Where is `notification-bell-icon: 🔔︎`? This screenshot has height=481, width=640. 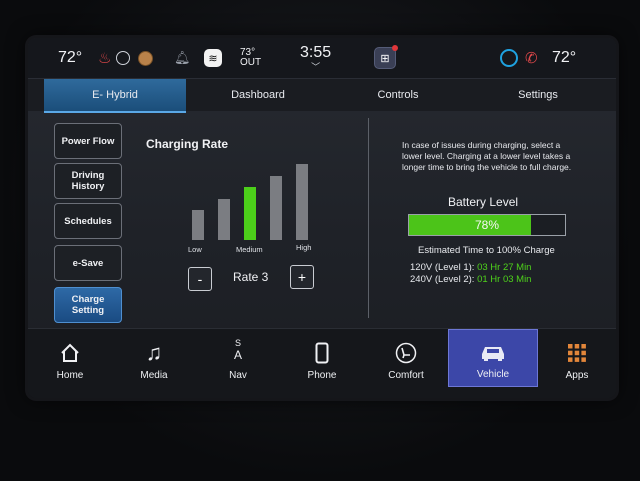
notification-bell-icon: 🔔︎ is located at coordinates (182, 58).